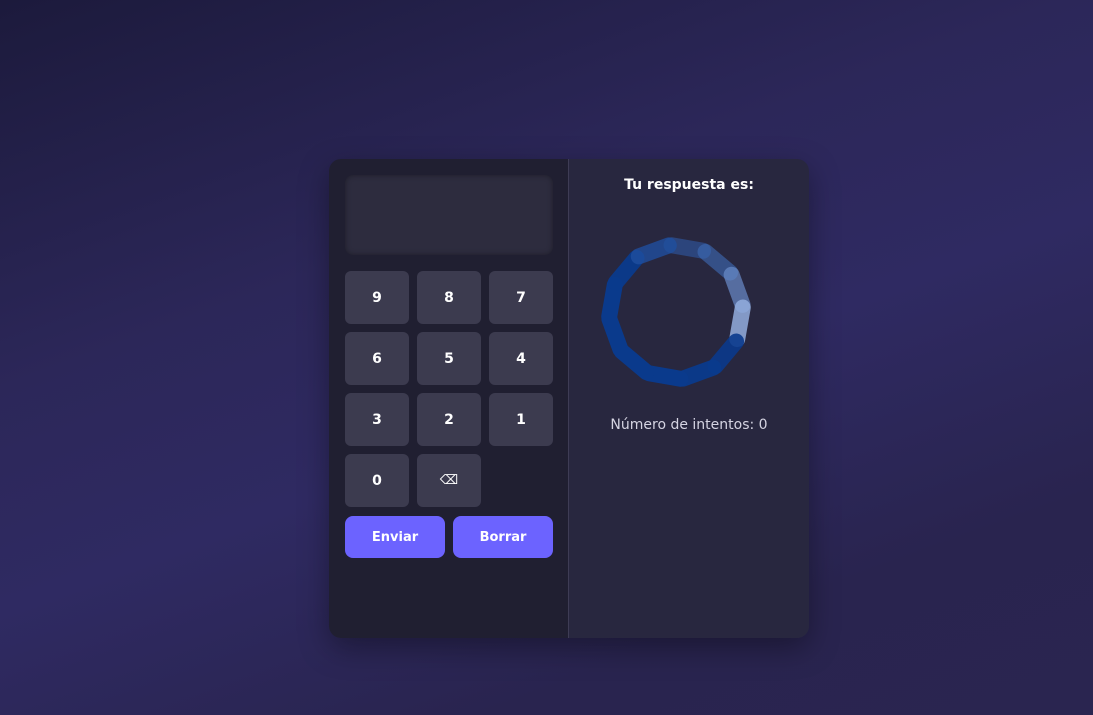 The height and width of the screenshot is (715, 1093). I want to click on backspace-key: ⌫, so click(449, 480).